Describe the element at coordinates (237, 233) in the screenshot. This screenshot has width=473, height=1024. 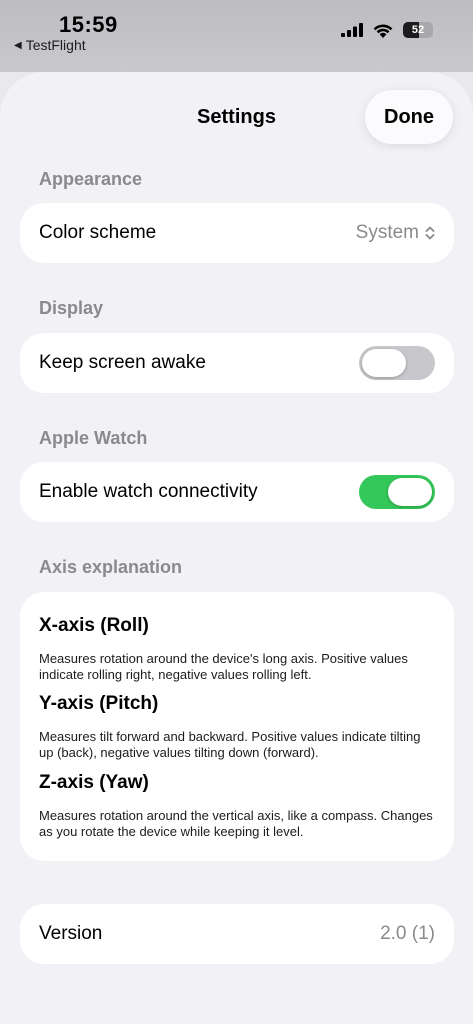
I see `color-scheme-row: Color scheme System` at that location.